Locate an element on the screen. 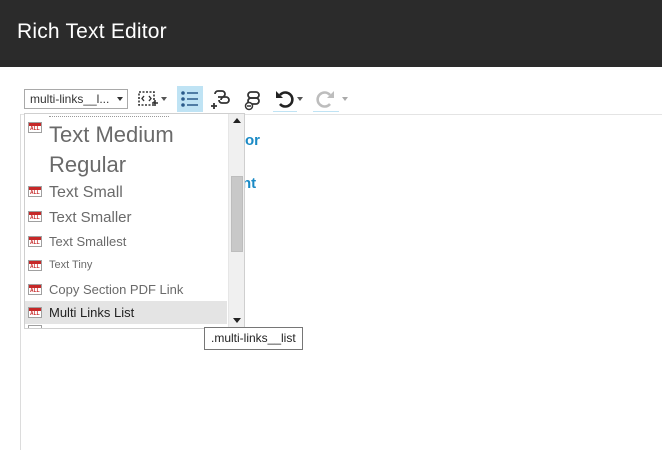  undo-button is located at coordinates (289, 99).